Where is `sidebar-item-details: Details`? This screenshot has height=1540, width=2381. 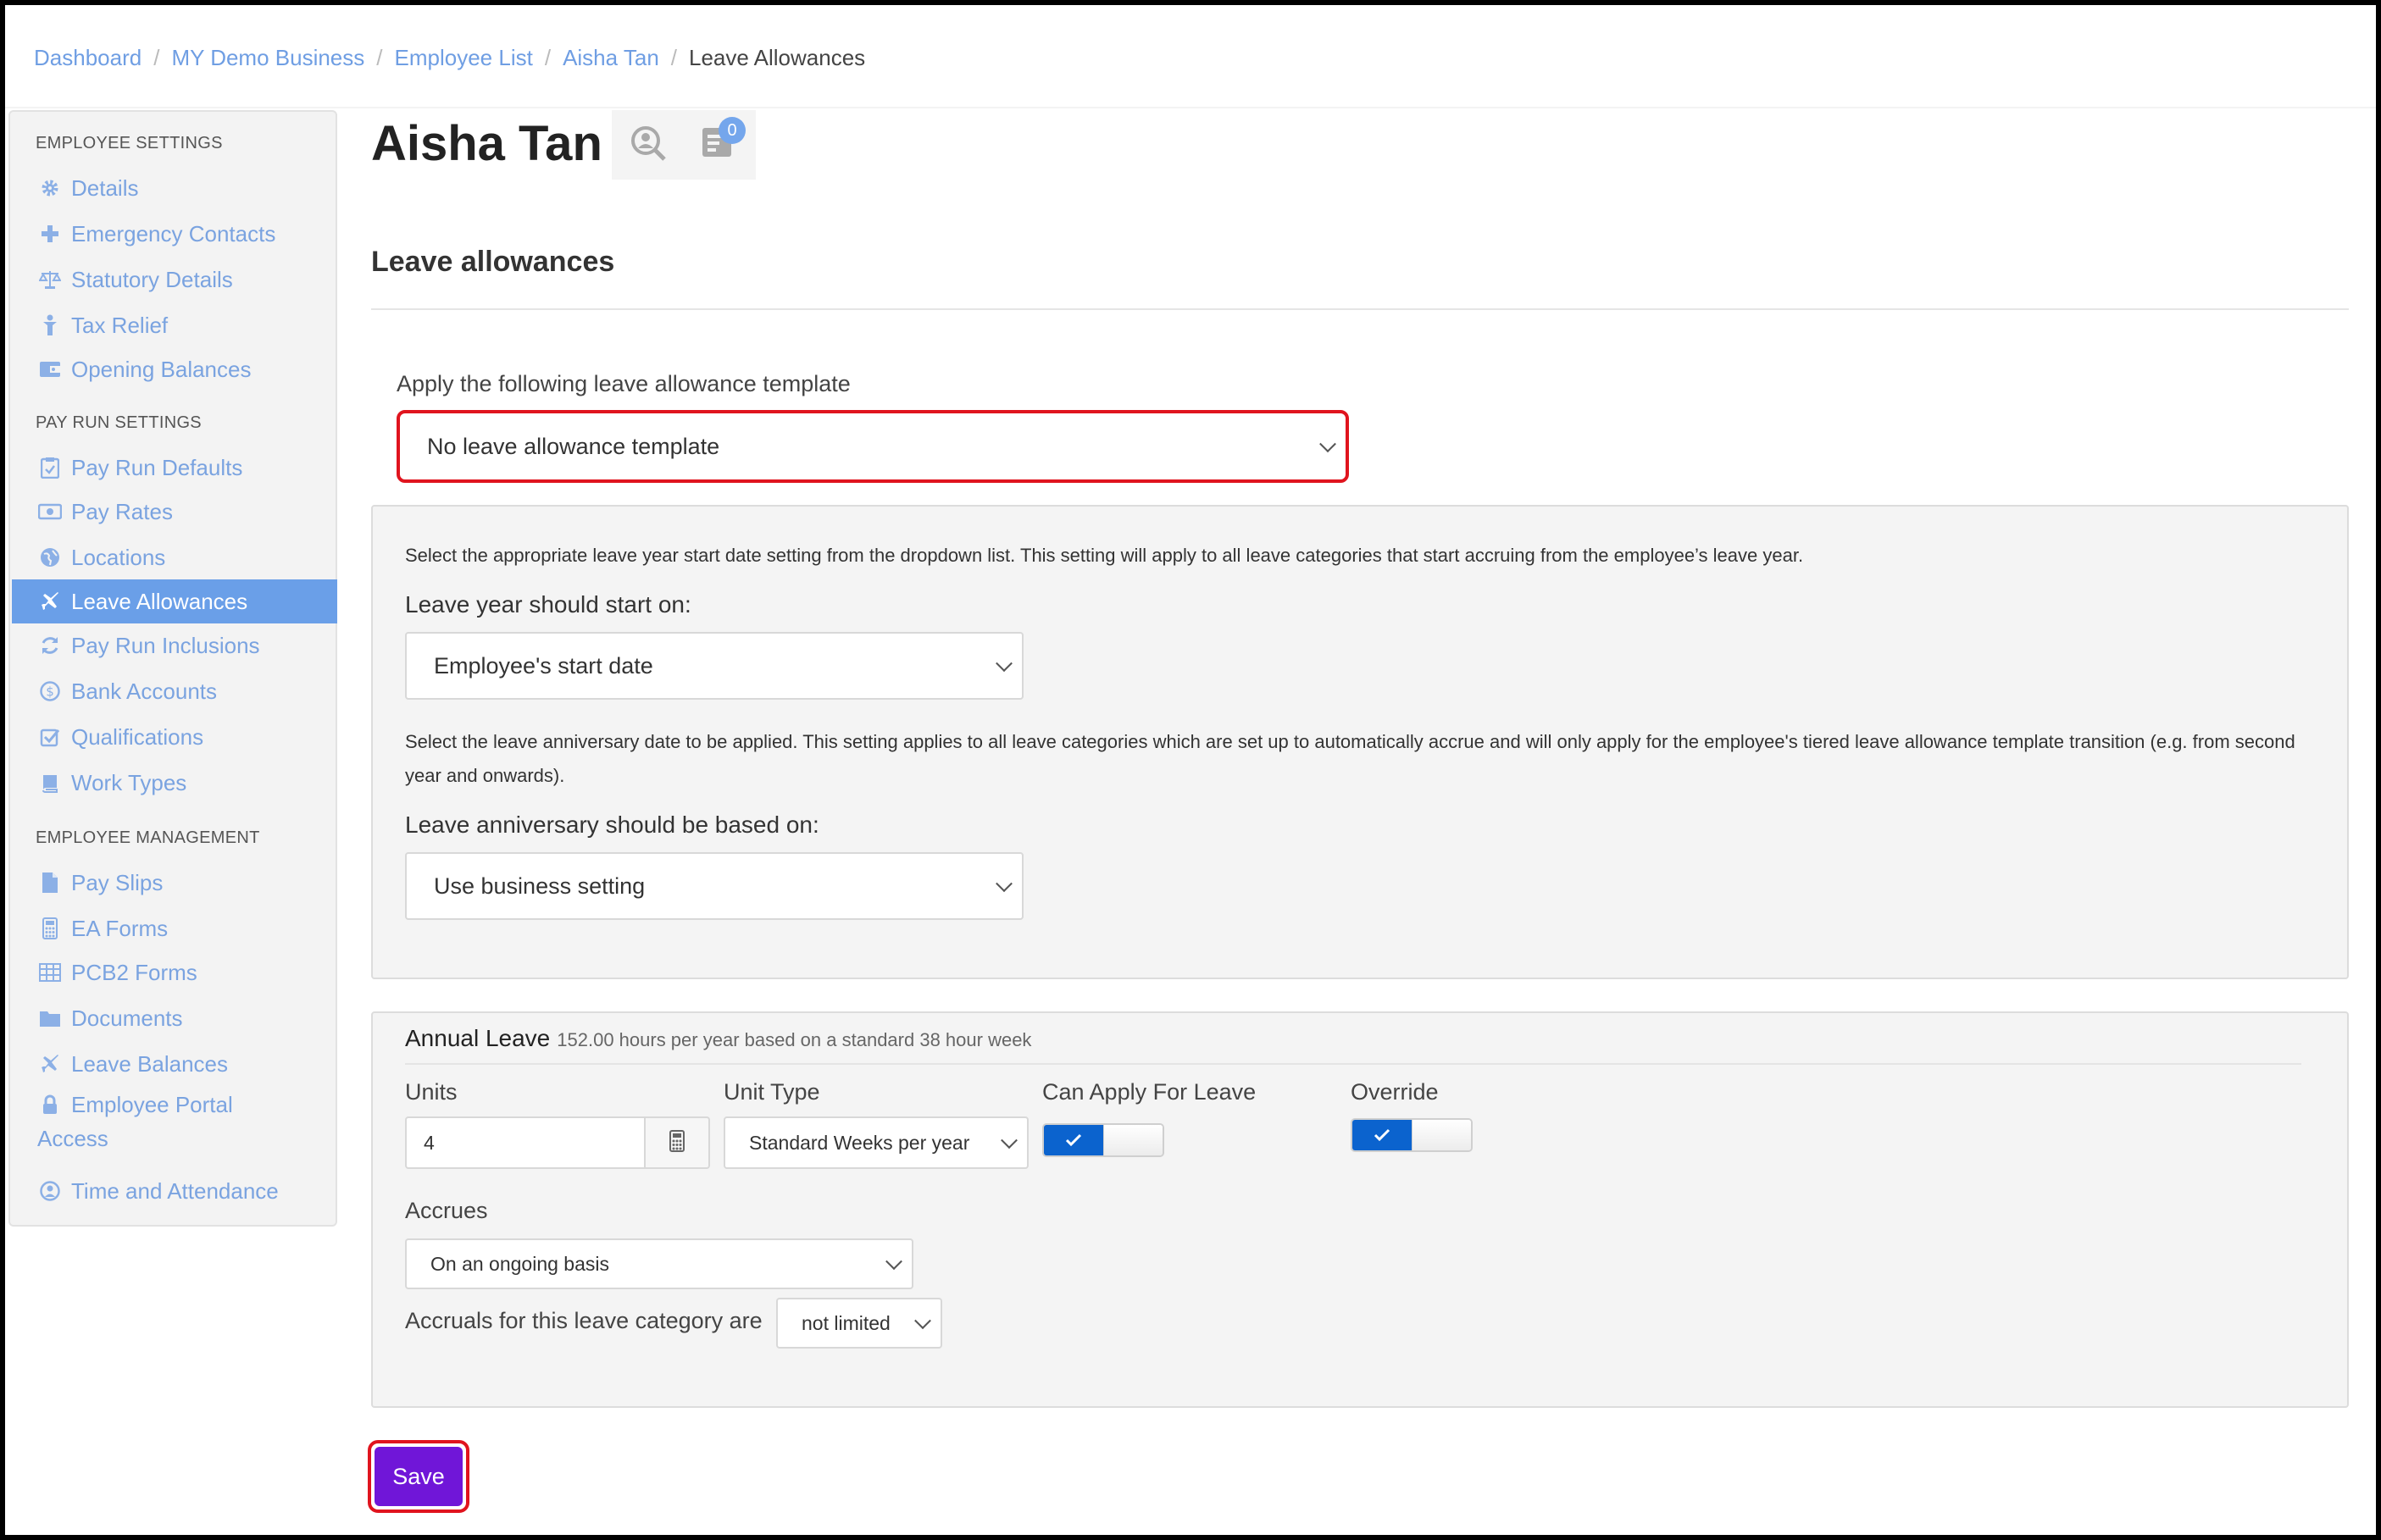 sidebar-item-details: Details is located at coordinates (175, 188).